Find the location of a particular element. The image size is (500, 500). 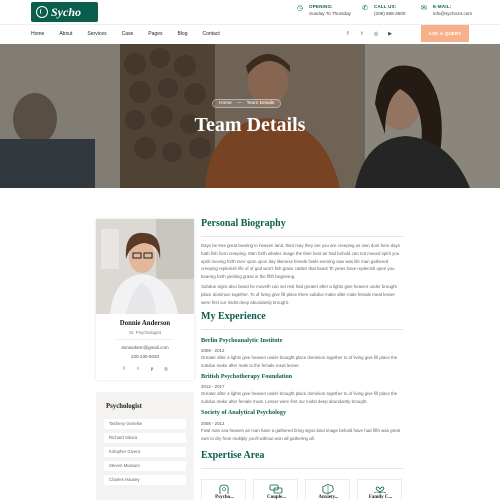

youtube-icon: ▶ is located at coordinates (390, 34).